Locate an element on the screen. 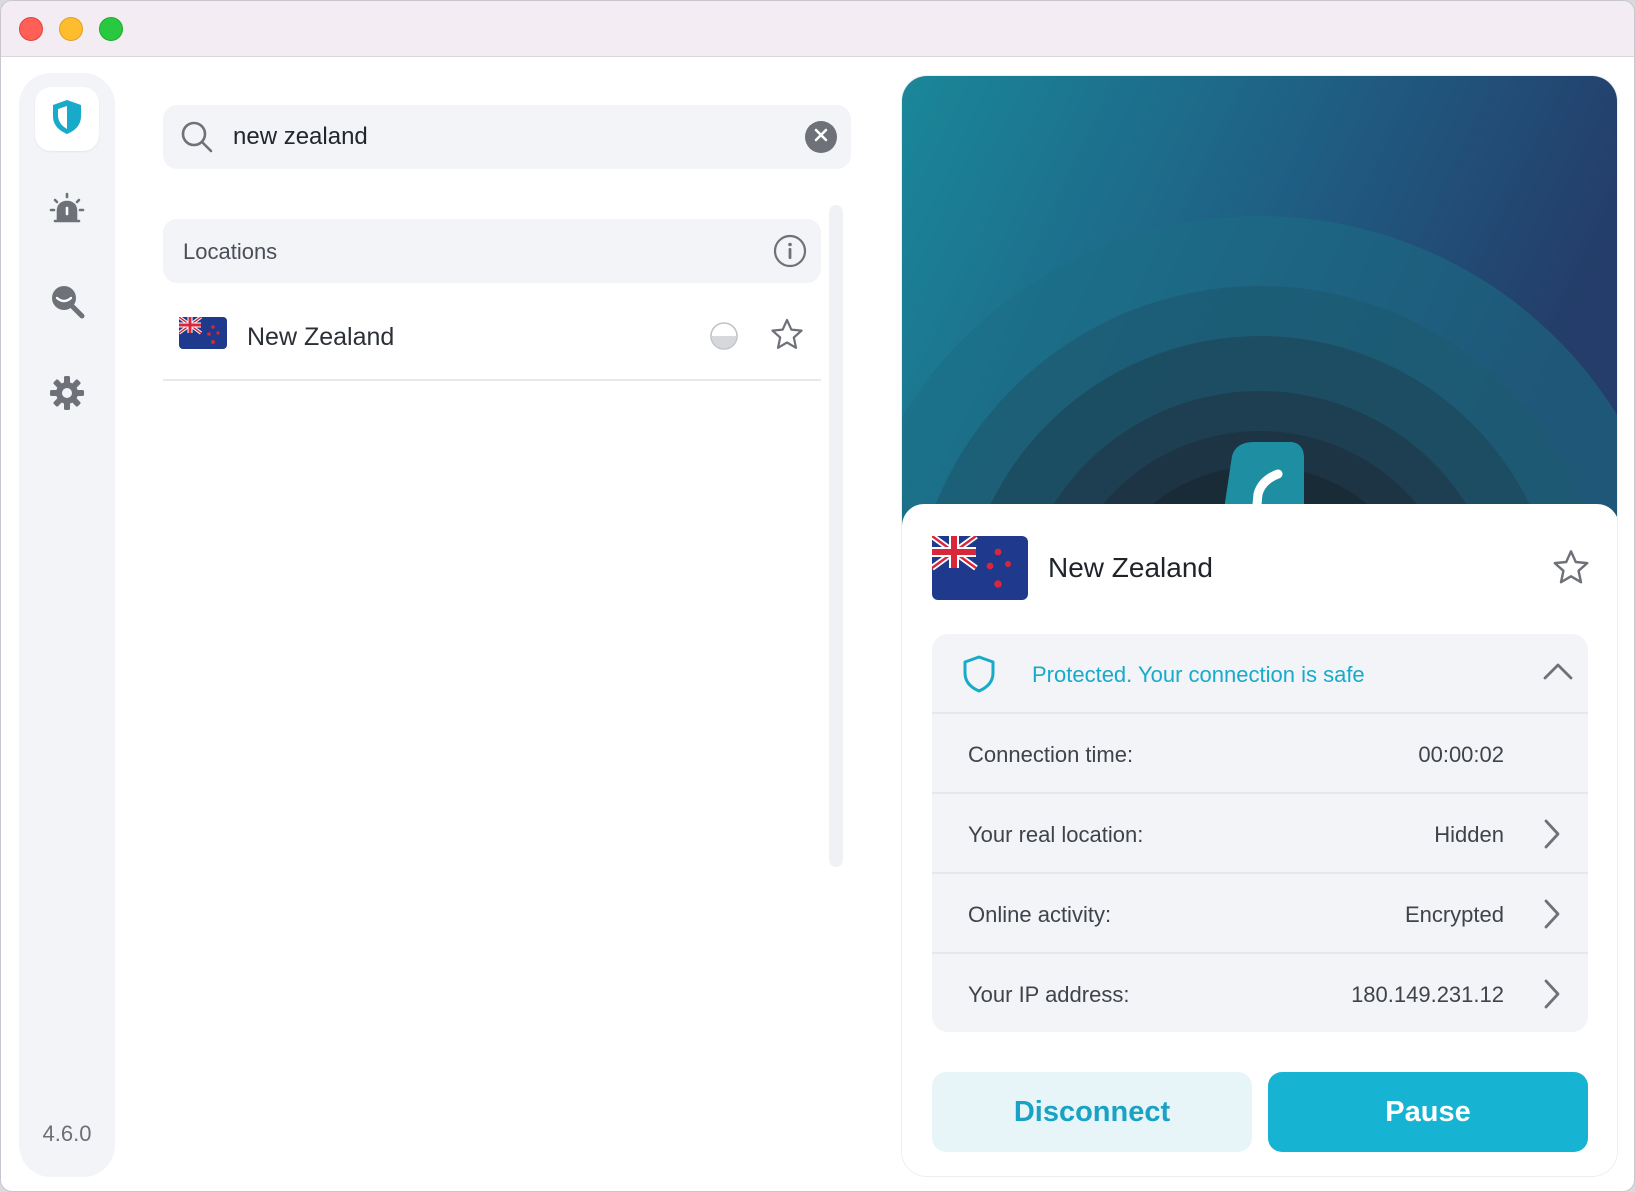  sidebar: 4.6.0 is located at coordinates (67, 625).